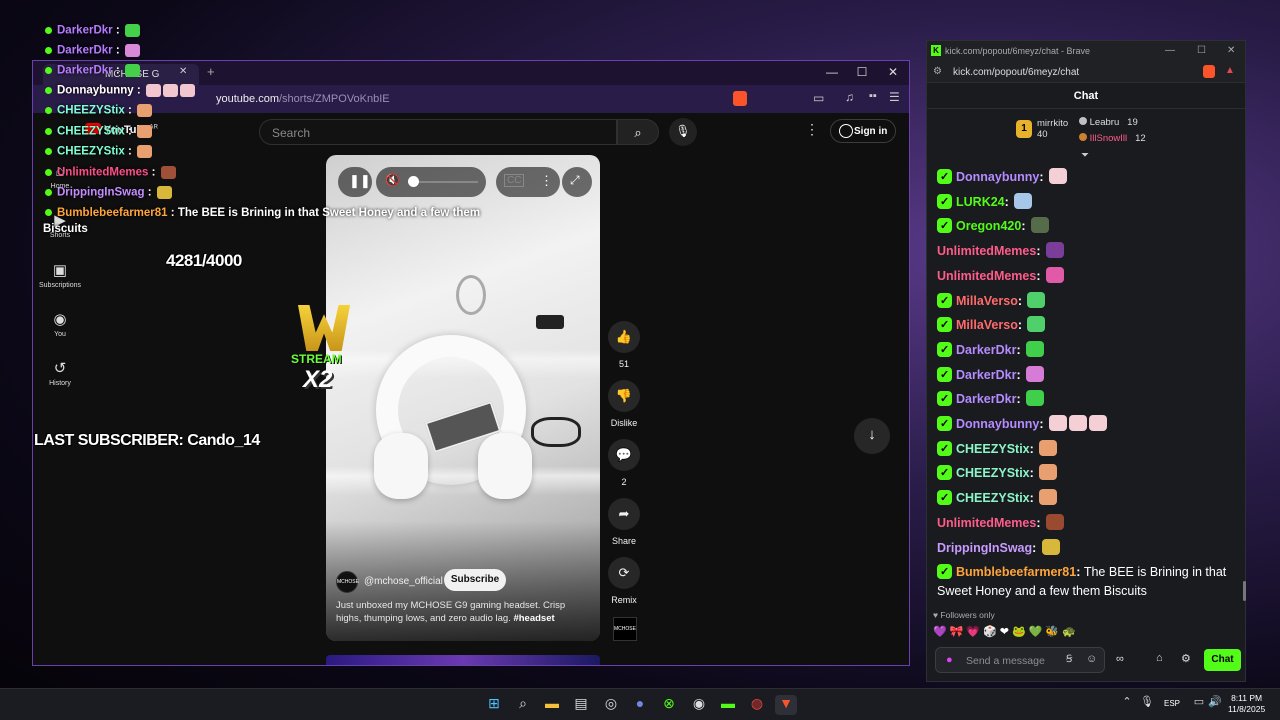 This screenshot has height=720, width=1280. What do you see at coordinates (624, 463) in the screenshot?
I see `comments-button: 💬 2` at bounding box center [624, 463].